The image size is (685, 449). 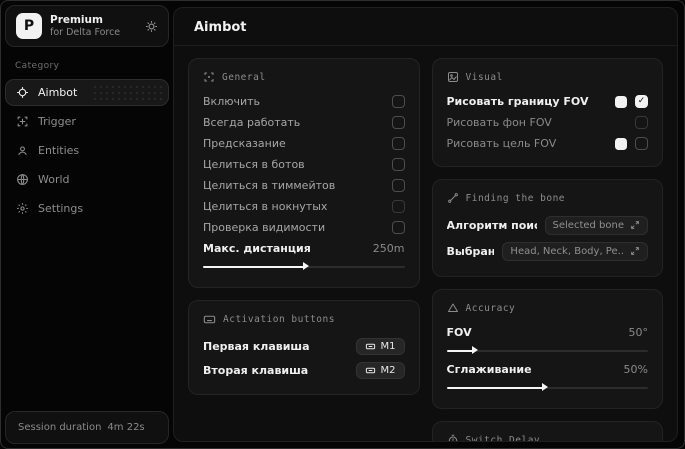 I want to click on toggle-row: Включить, so click(x=304, y=101).